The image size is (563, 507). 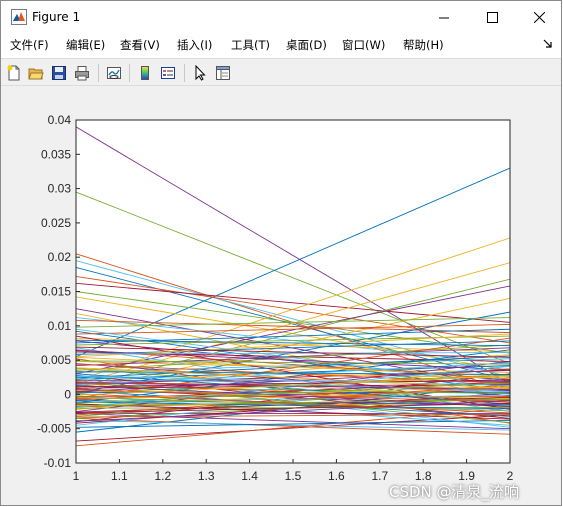 I want to click on property-inspector-icon, so click(x=223, y=73).